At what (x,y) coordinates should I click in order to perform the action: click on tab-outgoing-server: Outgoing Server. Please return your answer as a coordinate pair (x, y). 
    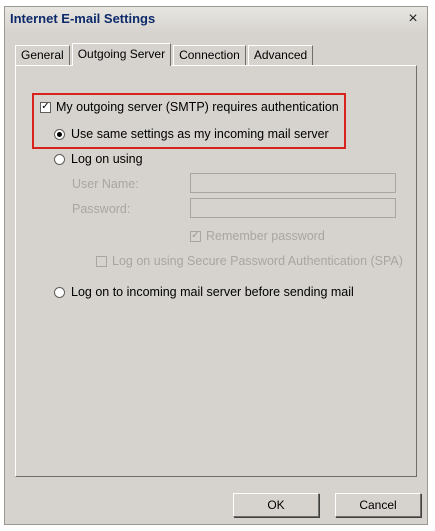
    Looking at the image, I should click on (121, 54).